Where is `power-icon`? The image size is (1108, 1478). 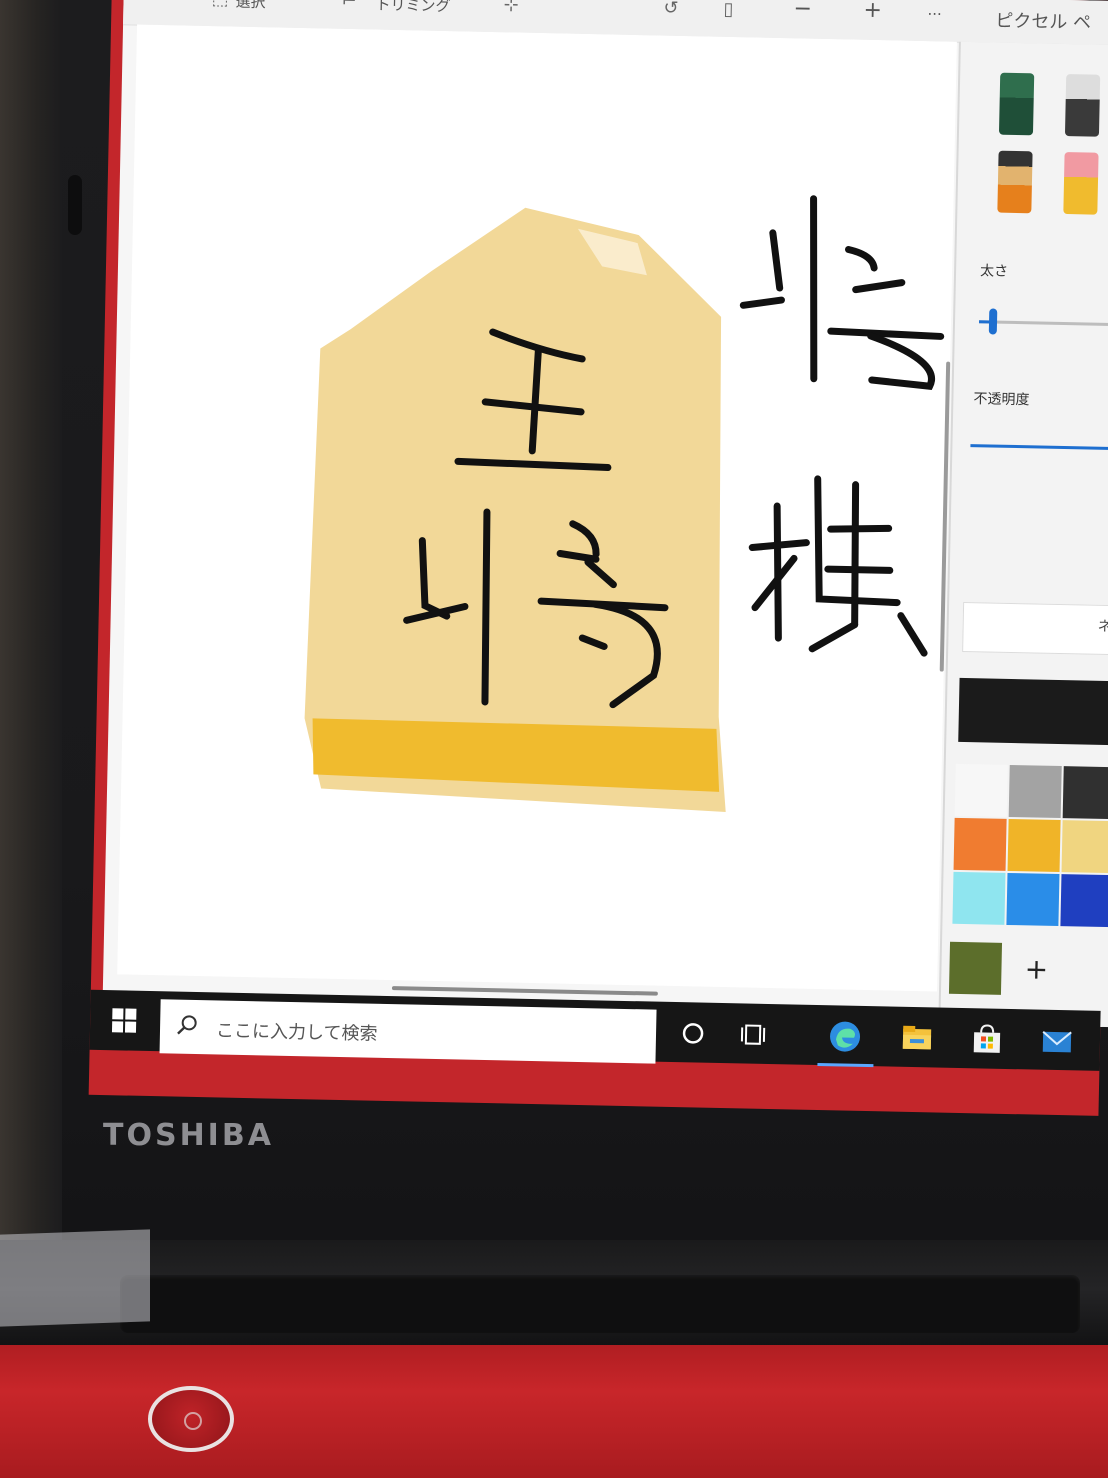 power-icon is located at coordinates (193, 1421).